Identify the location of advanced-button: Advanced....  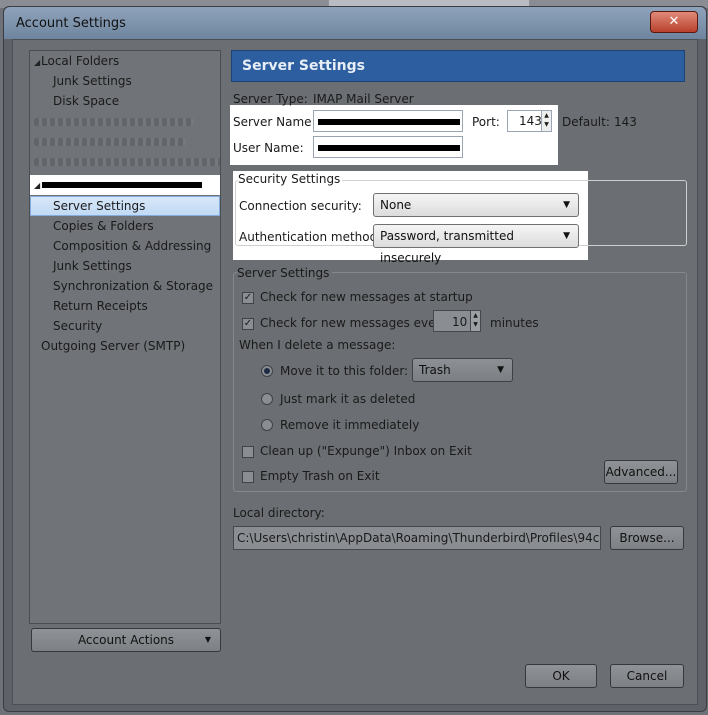
(641, 472).